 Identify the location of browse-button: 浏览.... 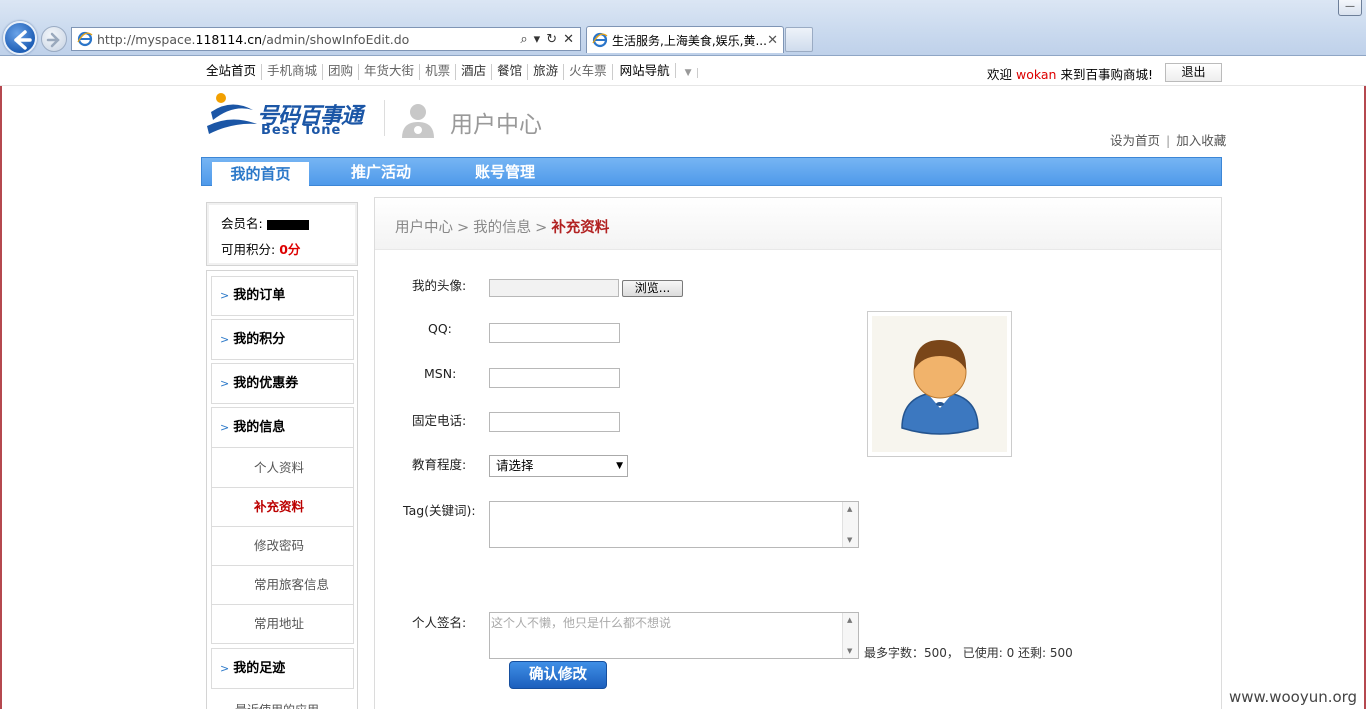
(652, 288).